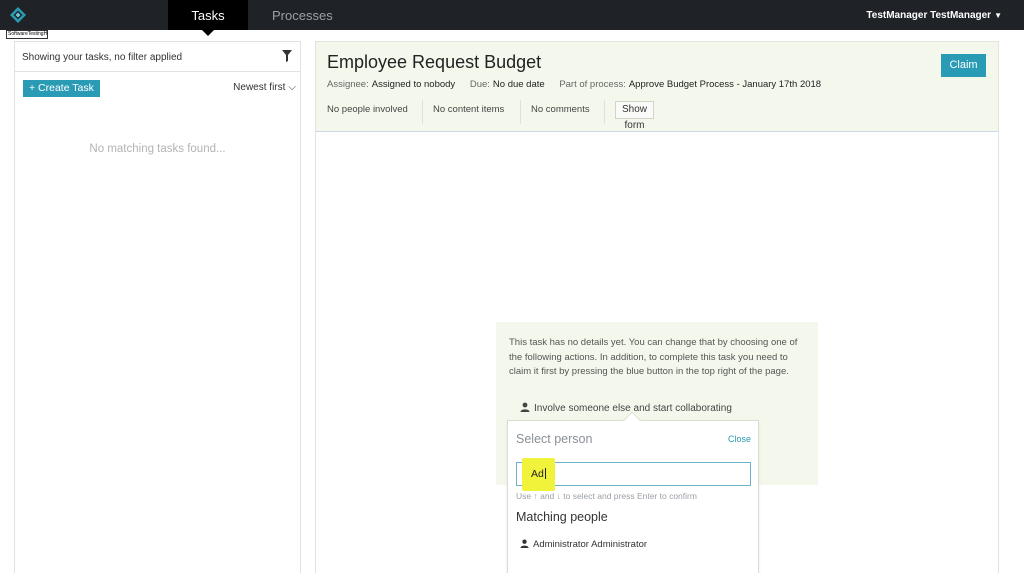  Describe the element at coordinates (434, 62) in the screenshot. I see `task-title: Employee Request Budget` at that location.